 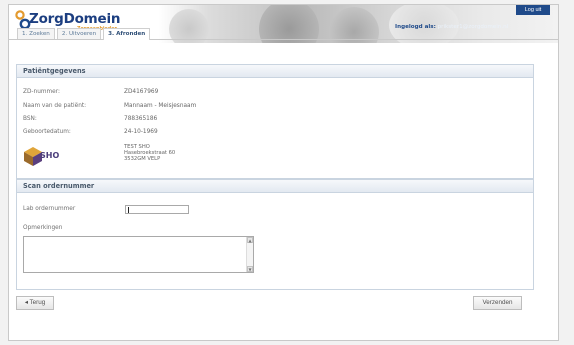 What do you see at coordinates (75, 19) in the screenshot?
I see `logo-title: ZorgDomein` at bounding box center [75, 19].